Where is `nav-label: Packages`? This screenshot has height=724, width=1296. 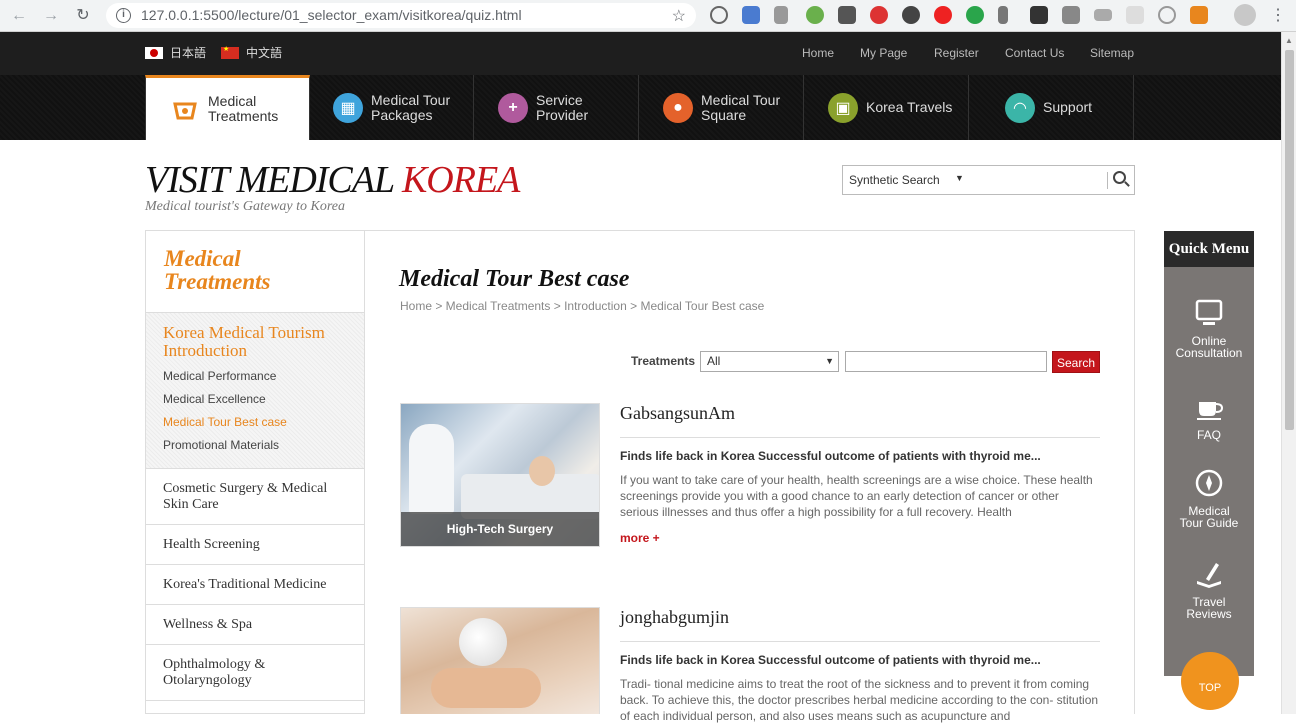
nav-label: Packages is located at coordinates (402, 114).